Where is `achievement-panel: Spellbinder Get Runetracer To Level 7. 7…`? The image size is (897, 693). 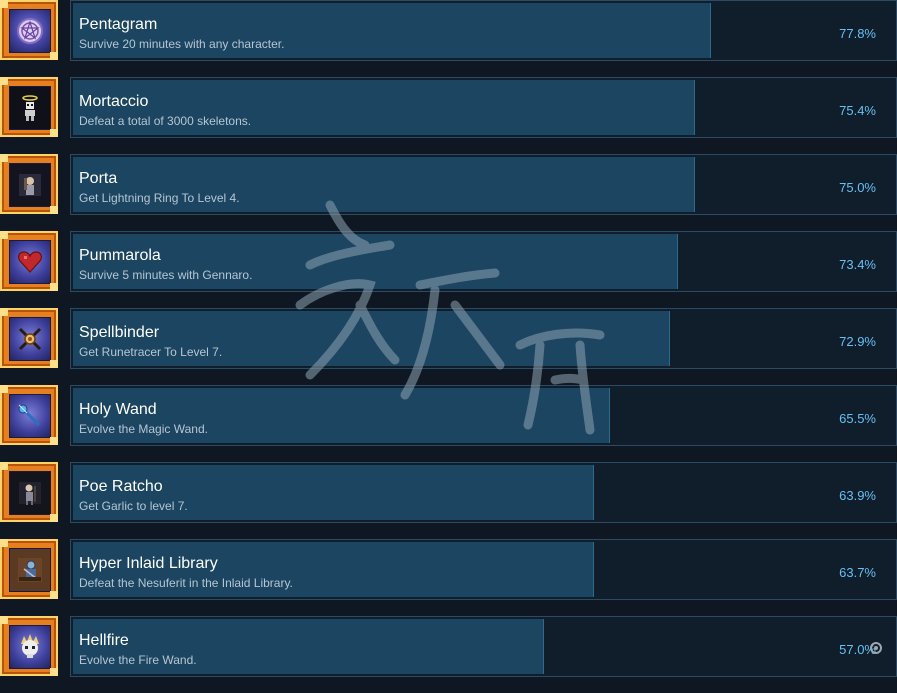 achievement-panel: Spellbinder Get Runetracer To Level 7. 7… is located at coordinates (483, 338).